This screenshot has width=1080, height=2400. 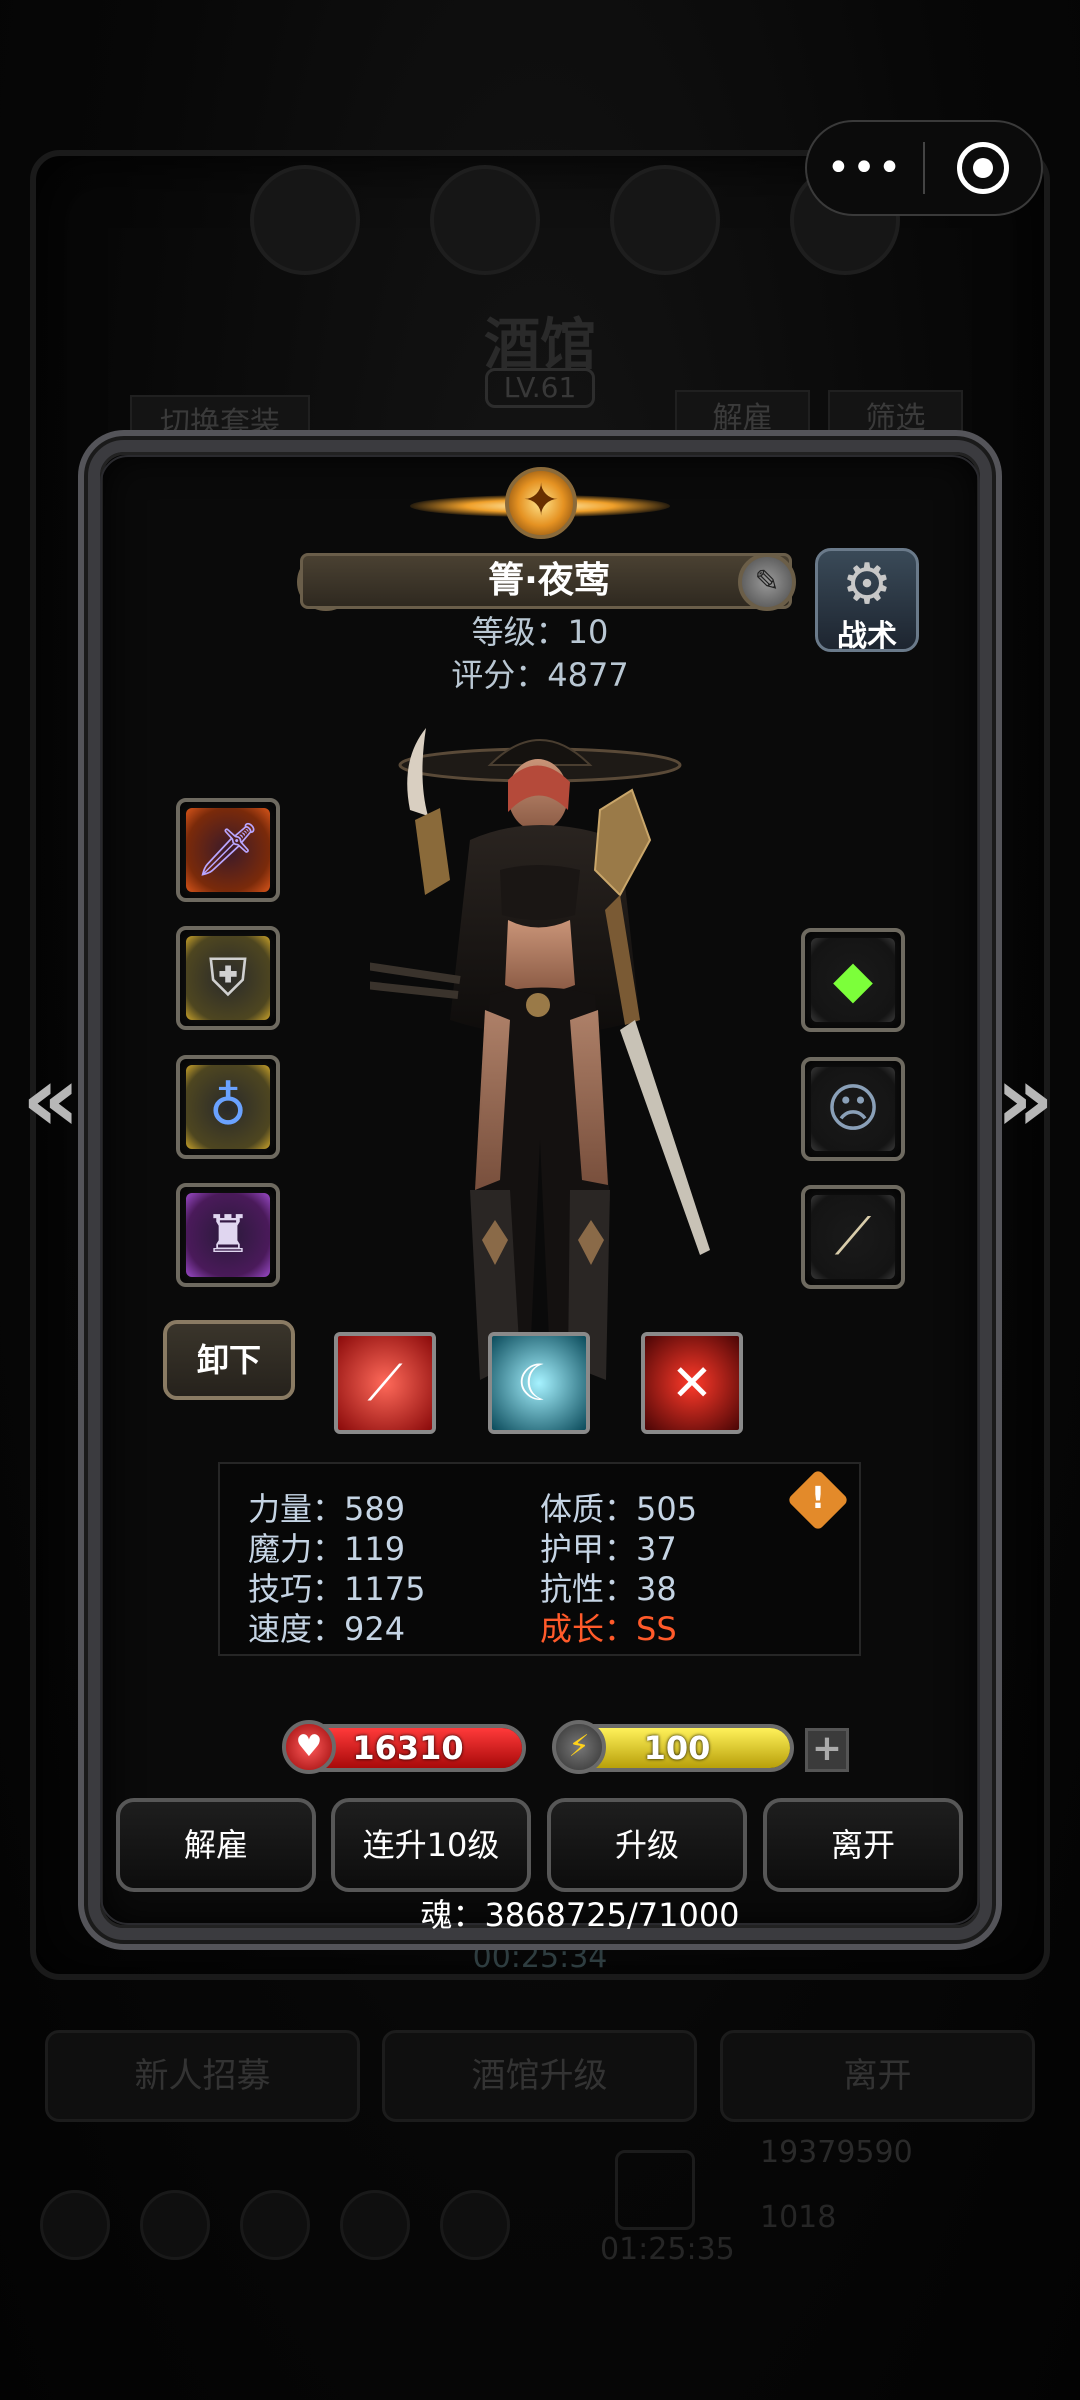 I want to click on lightning-icon: ⚡, so click(x=579, y=1747).